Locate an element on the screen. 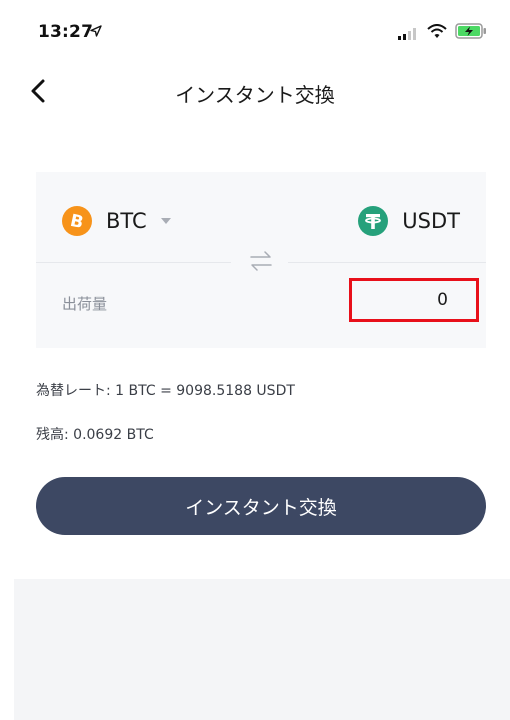 Image resolution: width=510 pixels, height=720 pixels. exchange-rate: 為替レート: 1 BTC = 9098.5188 USDT is located at coordinates (165, 390).